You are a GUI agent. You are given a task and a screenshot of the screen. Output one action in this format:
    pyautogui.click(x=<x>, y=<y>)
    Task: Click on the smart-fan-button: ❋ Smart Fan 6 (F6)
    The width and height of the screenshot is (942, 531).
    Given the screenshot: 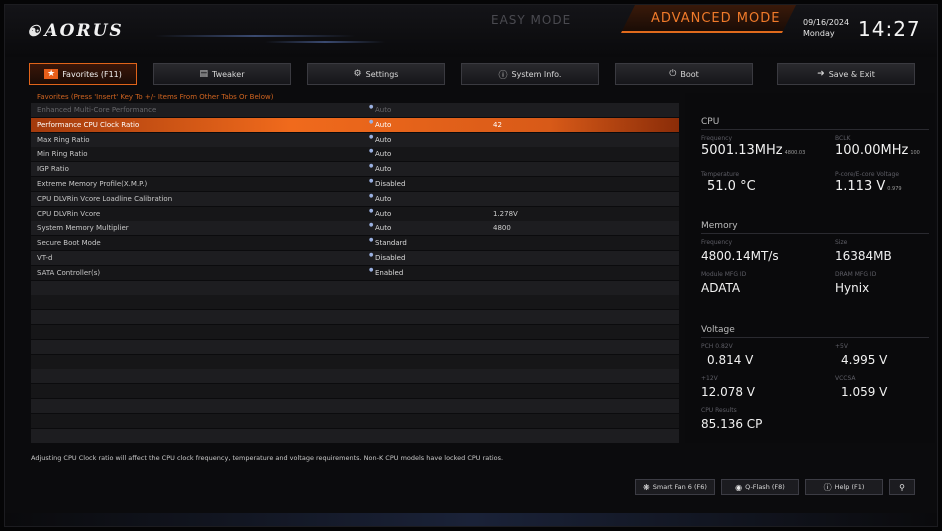 What is the action you would take?
    pyautogui.click(x=675, y=487)
    